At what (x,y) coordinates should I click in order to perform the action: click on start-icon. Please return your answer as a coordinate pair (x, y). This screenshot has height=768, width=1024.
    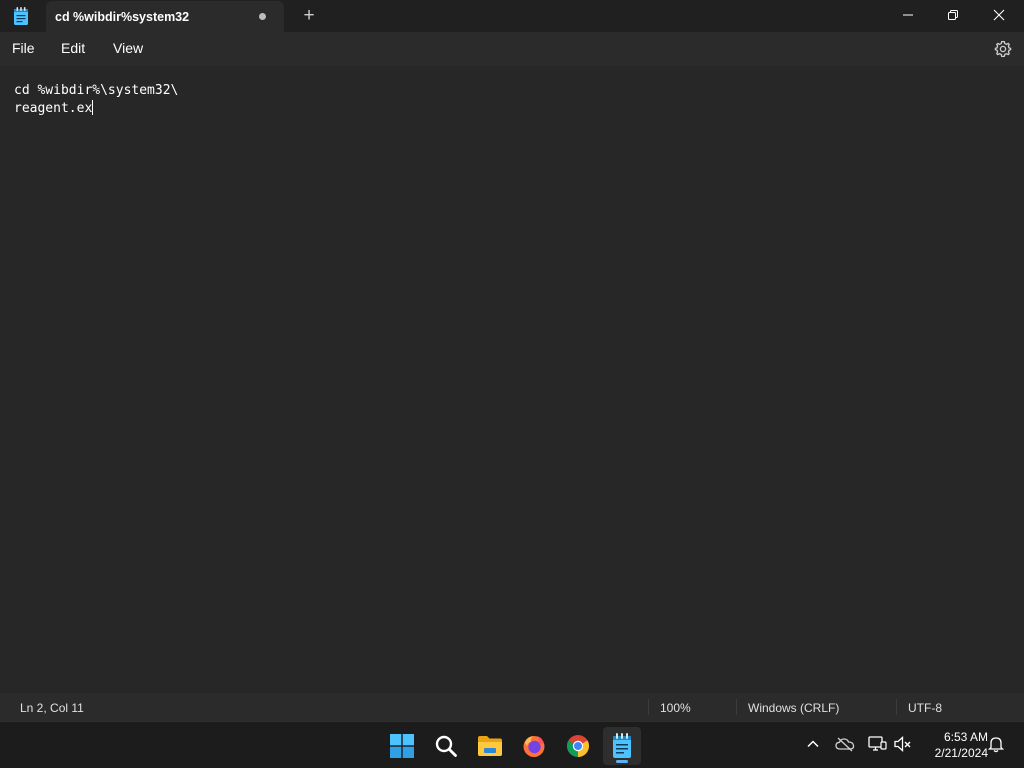
    Looking at the image, I should click on (402, 746).